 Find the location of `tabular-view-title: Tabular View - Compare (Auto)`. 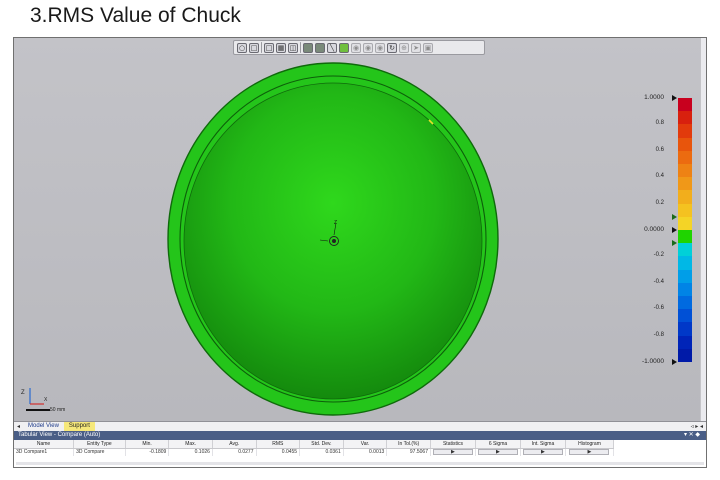

tabular-view-title: Tabular View - Compare (Auto) is located at coordinates (59, 435).